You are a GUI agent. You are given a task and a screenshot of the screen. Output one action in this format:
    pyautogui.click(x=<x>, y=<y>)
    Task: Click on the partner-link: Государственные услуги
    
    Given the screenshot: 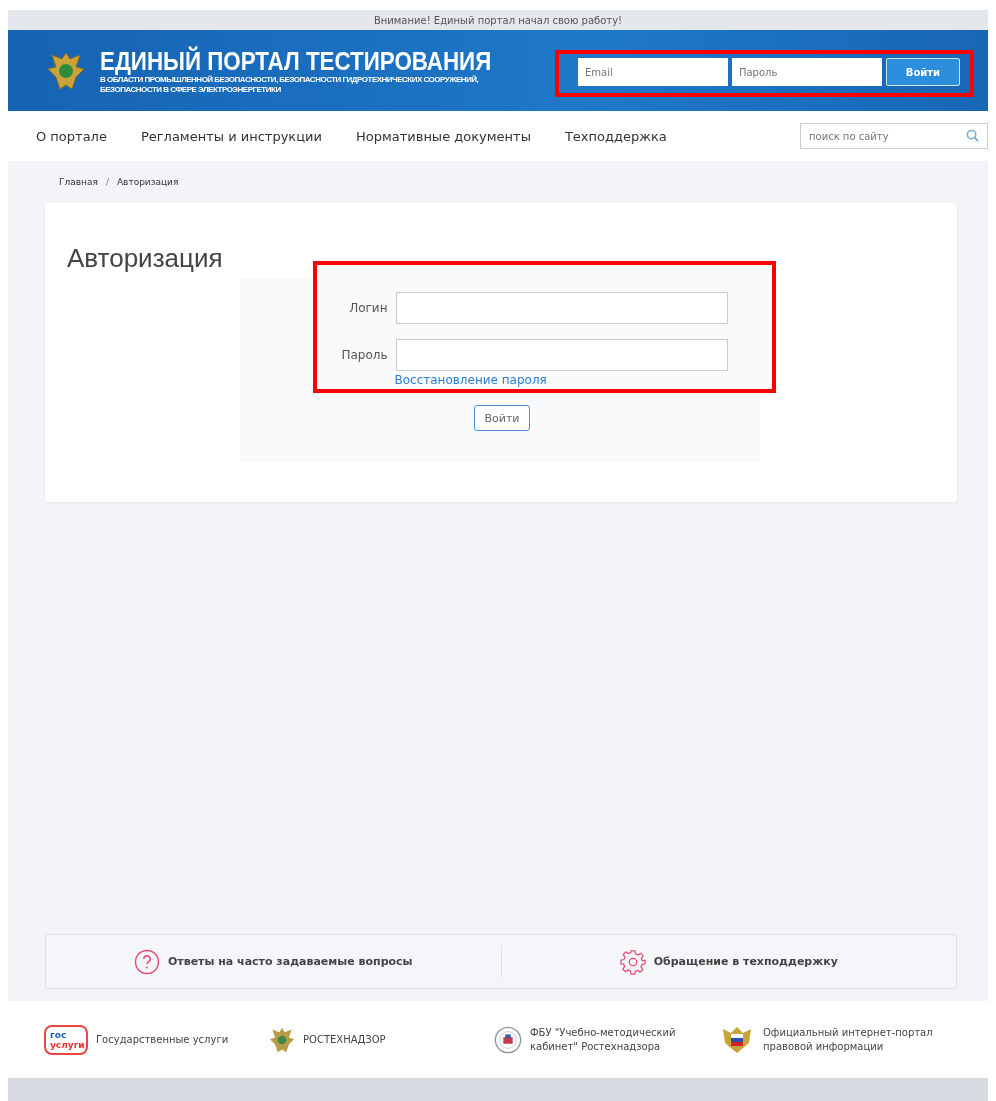 What is the action you would take?
    pyautogui.click(x=162, y=1039)
    